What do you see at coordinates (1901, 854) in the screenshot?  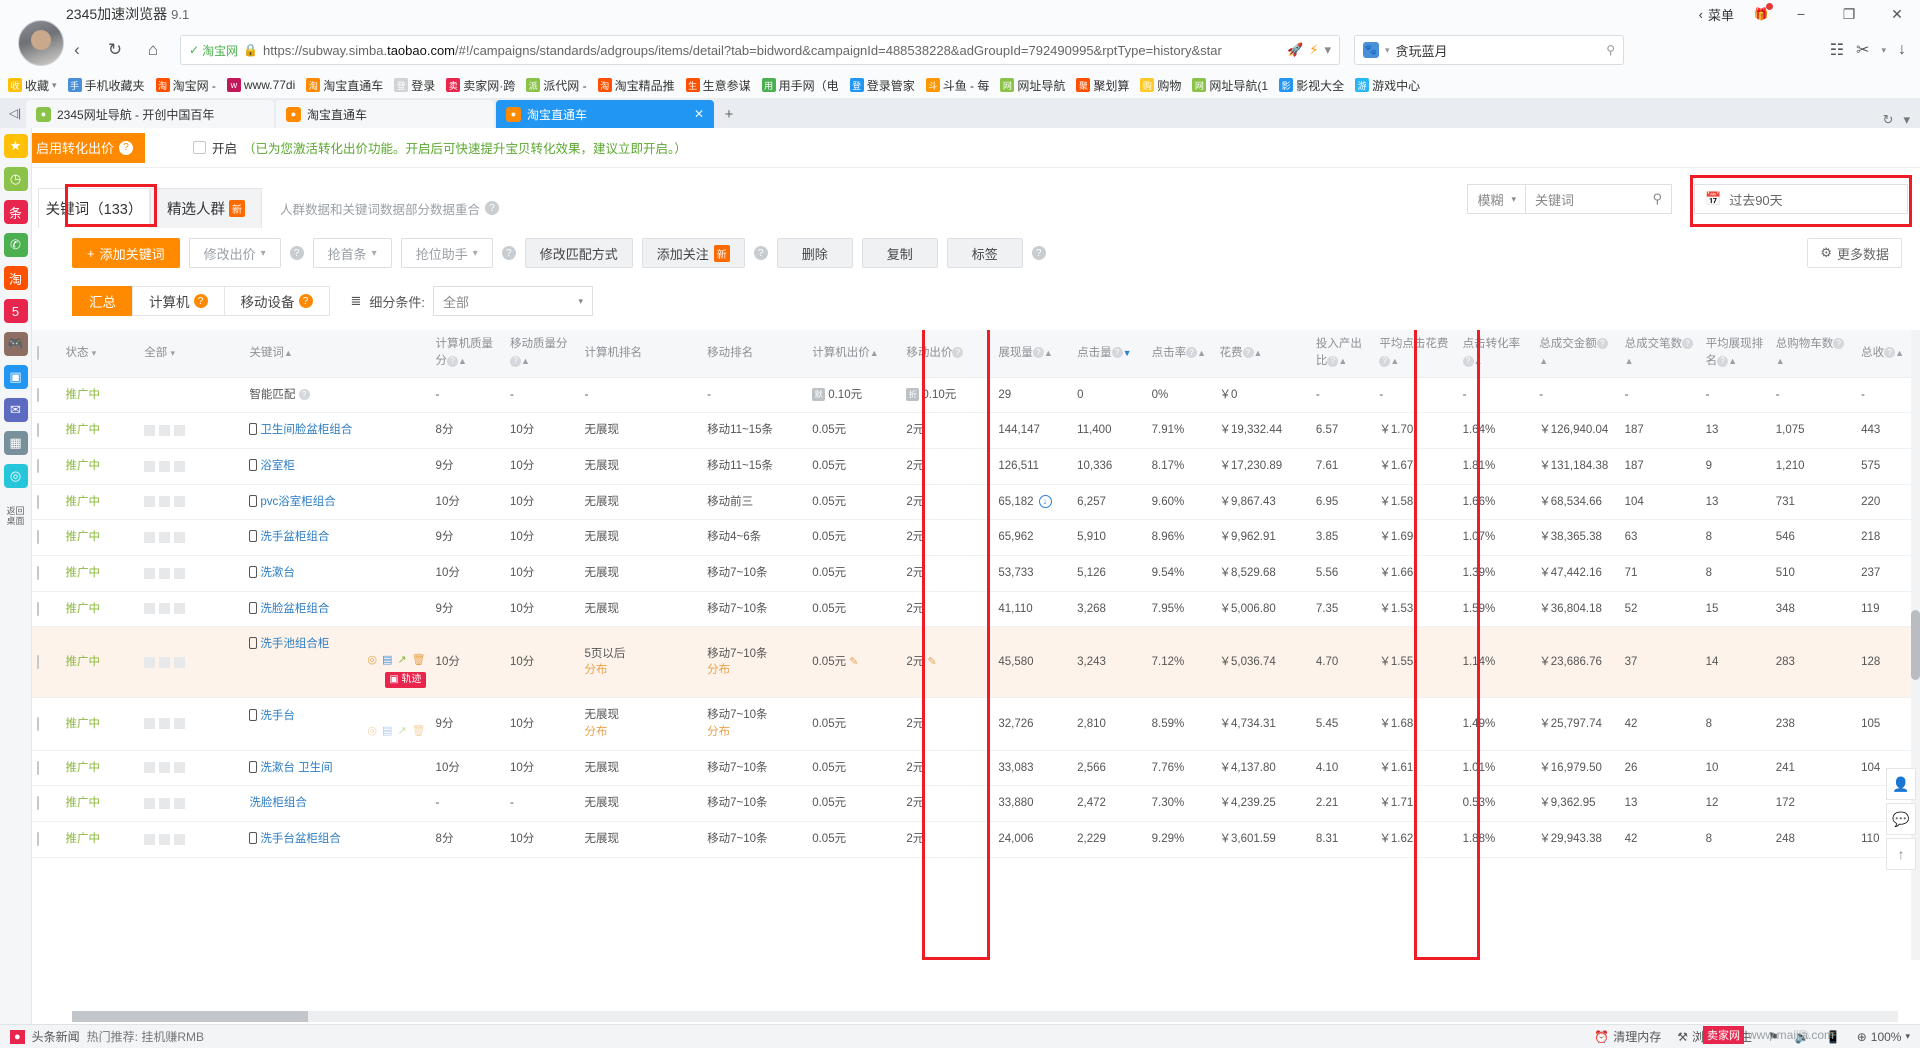 I see `back-to-top-button: ↑` at bounding box center [1901, 854].